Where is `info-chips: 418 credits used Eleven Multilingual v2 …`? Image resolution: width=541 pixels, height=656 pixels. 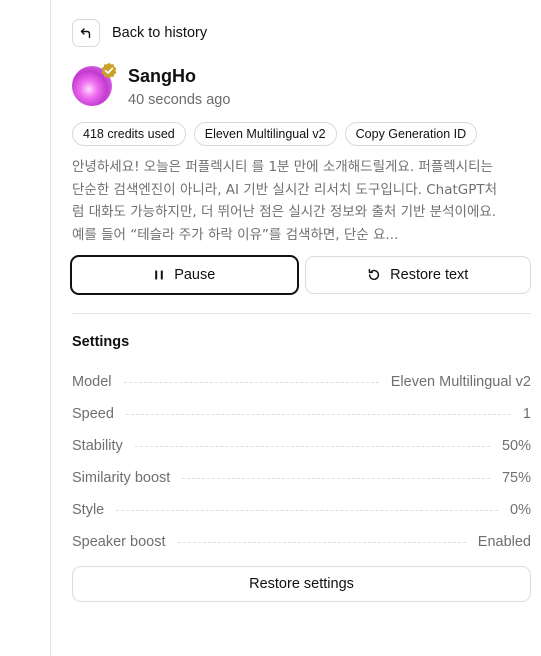 info-chips: 418 credits used Eleven Multilingual v2 … is located at coordinates (275, 134).